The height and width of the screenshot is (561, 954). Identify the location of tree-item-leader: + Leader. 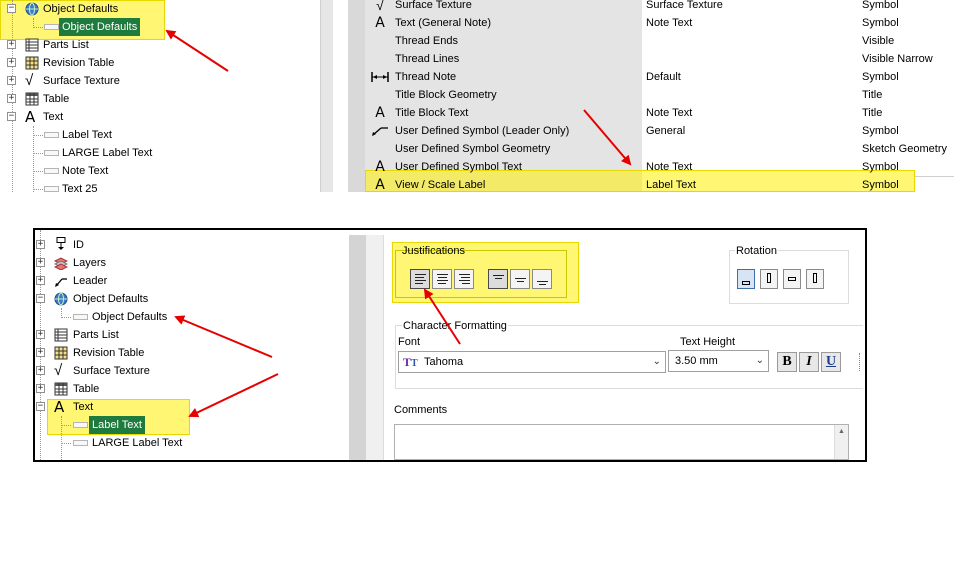
(192, 281).